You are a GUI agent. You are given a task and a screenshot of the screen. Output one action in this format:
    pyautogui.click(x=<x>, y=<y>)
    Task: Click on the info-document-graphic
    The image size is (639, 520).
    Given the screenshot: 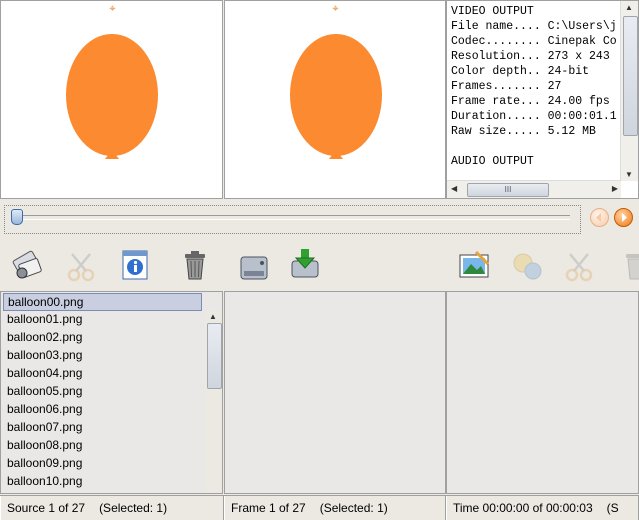 What is the action you would take?
    pyautogui.click(x=135, y=265)
    